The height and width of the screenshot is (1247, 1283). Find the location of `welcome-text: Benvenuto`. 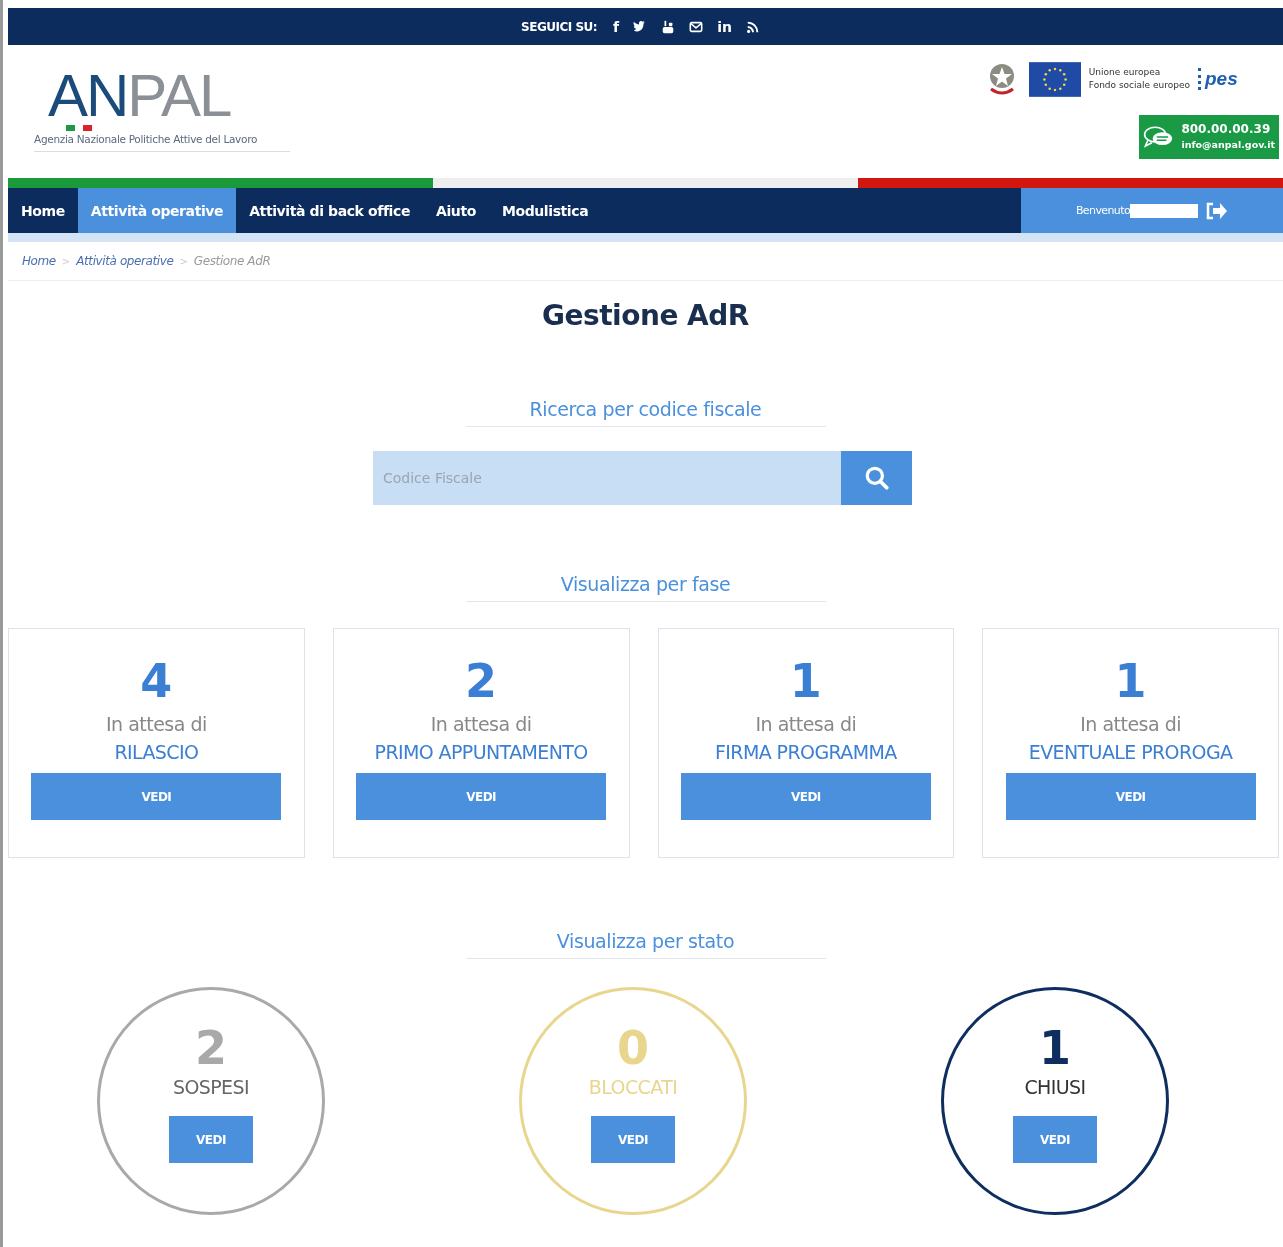

welcome-text: Benvenuto is located at coordinates (1103, 210).